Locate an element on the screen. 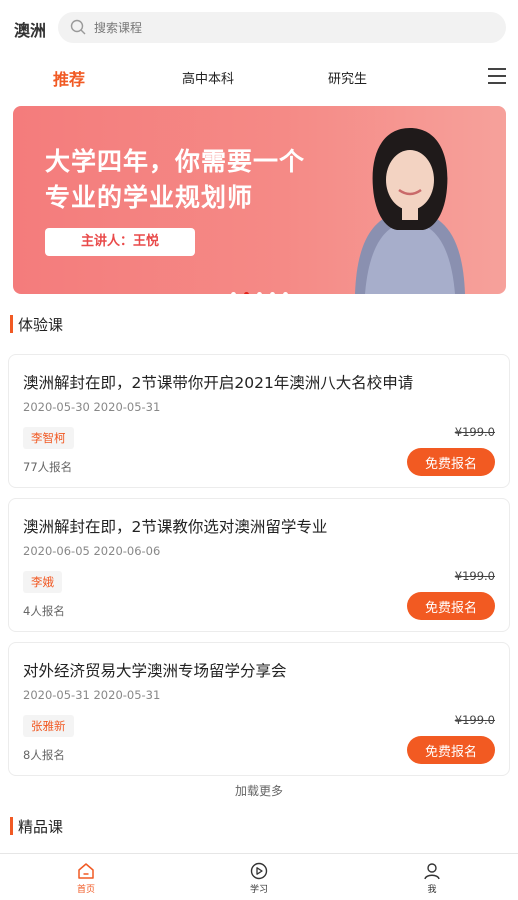 This screenshot has height=900, width=518. tab-recommend: 推荐 is located at coordinates (69, 78).